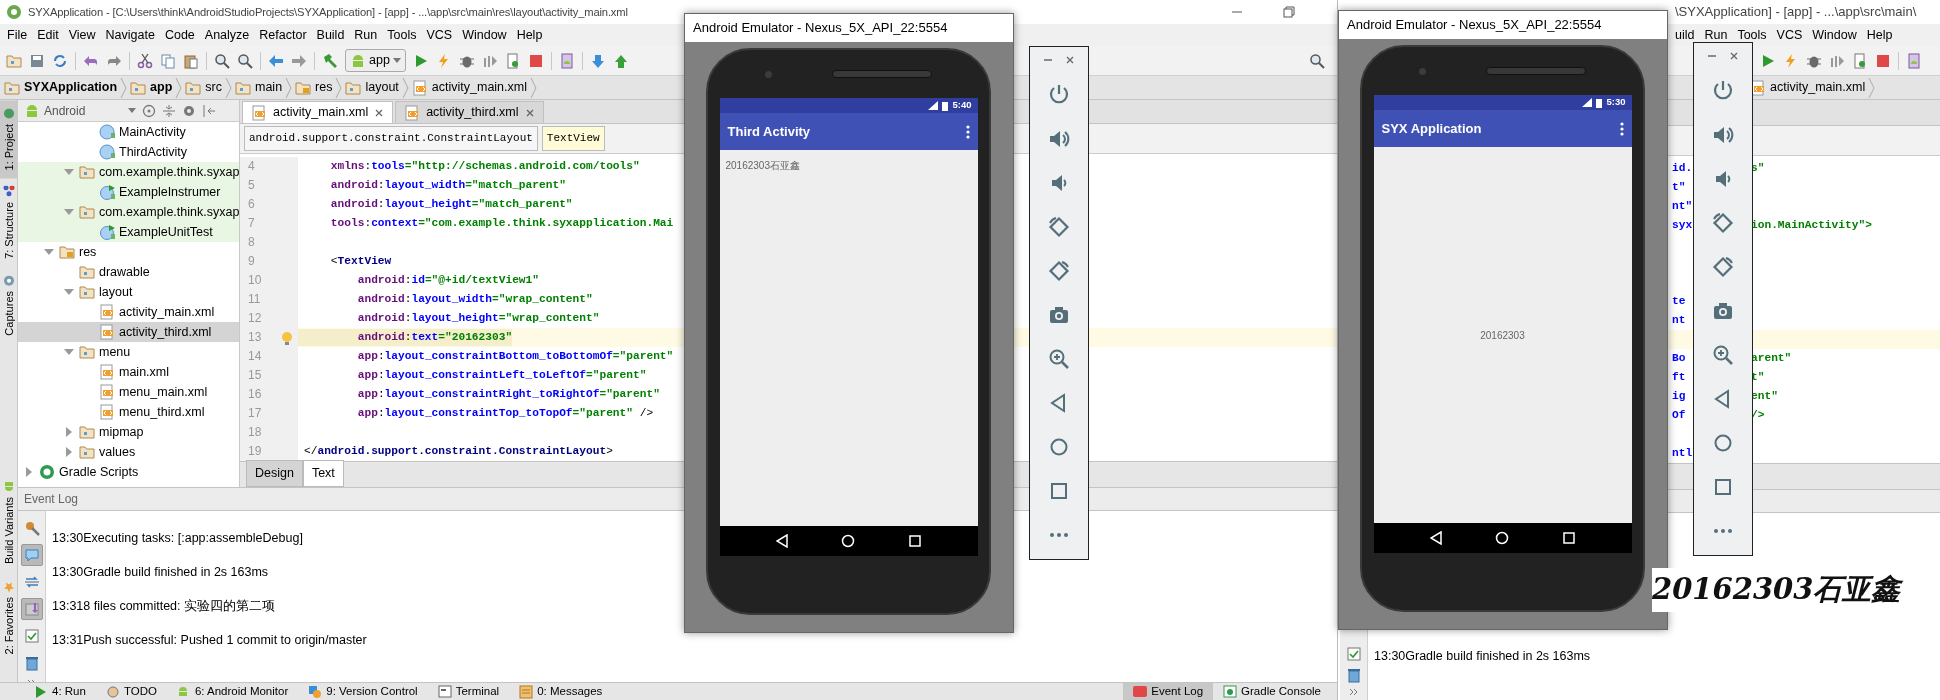  I want to click on tree-item: mipmap, so click(128, 432).